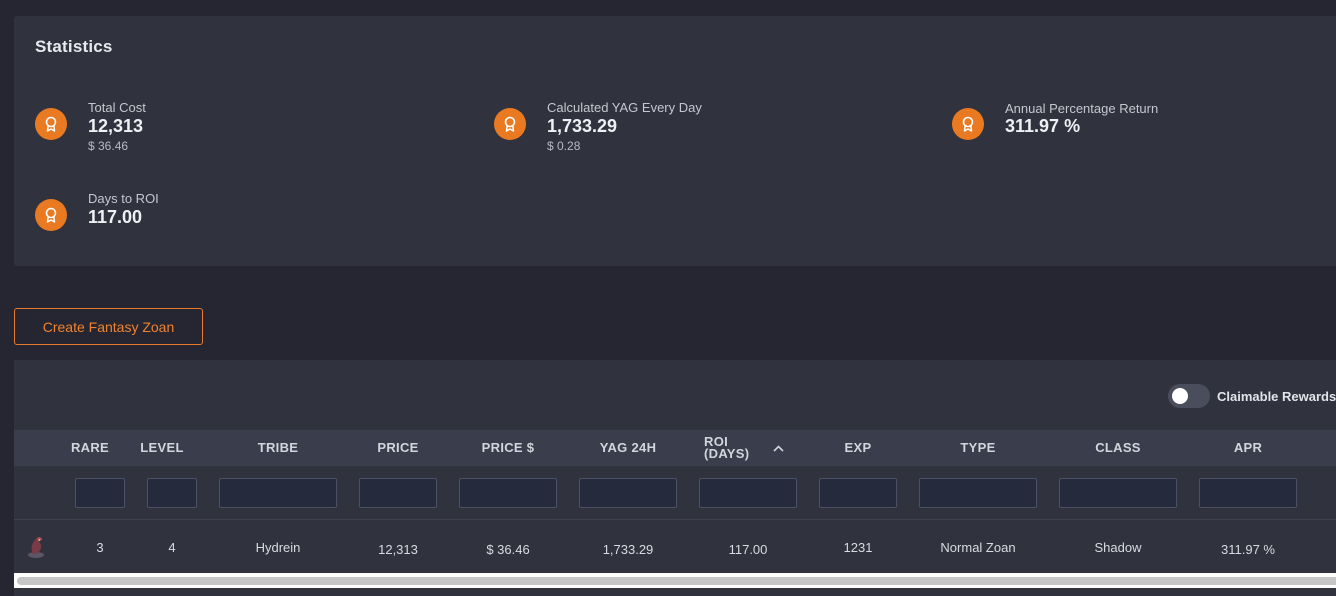  Describe the element at coordinates (748, 549) in the screenshot. I see `cell-roi-days: 117.00` at that location.